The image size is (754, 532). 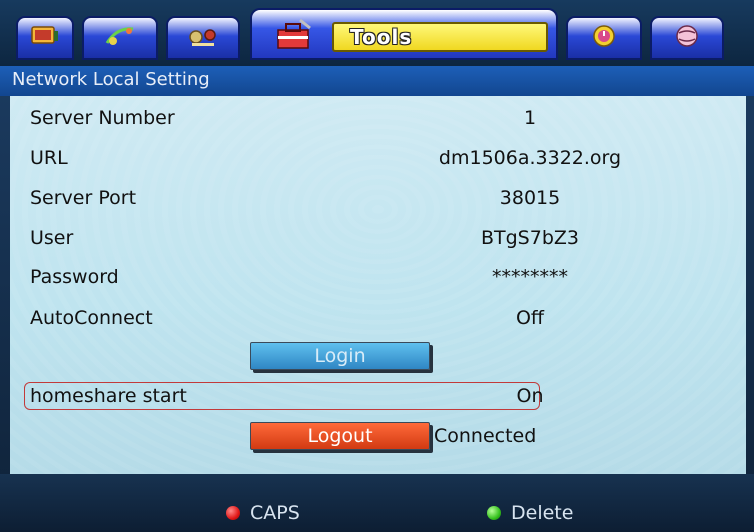 I want to click on footer-bar: CAPS Delete, so click(x=377, y=503).